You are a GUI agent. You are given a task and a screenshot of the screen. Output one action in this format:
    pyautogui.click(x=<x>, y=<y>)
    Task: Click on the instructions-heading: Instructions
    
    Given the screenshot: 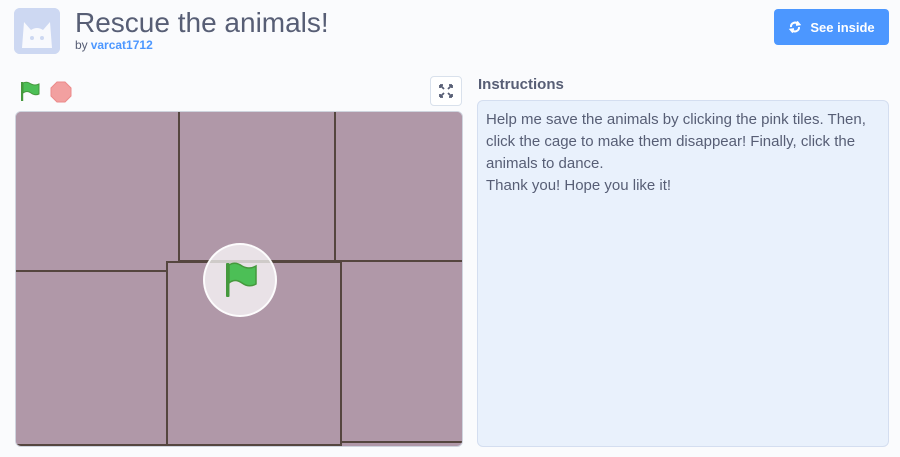 What is the action you would take?
    pyautogui.click(x=521, y=84)
    